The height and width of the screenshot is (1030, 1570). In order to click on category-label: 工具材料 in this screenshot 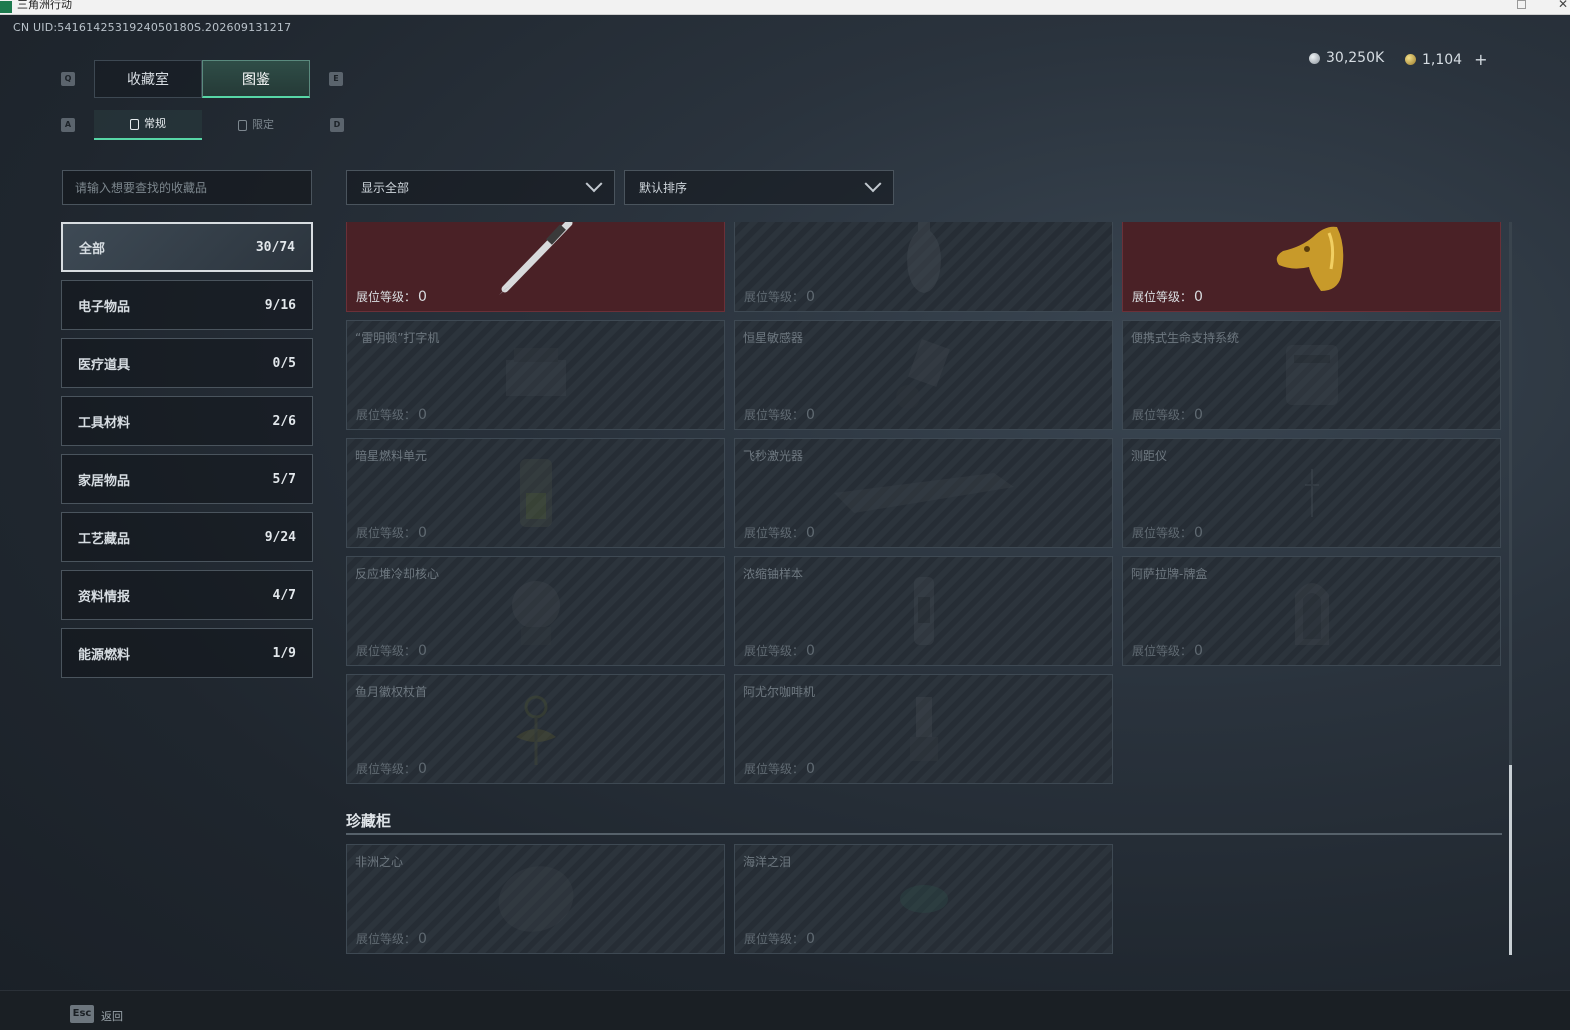, I will do `click(104, 423)`.